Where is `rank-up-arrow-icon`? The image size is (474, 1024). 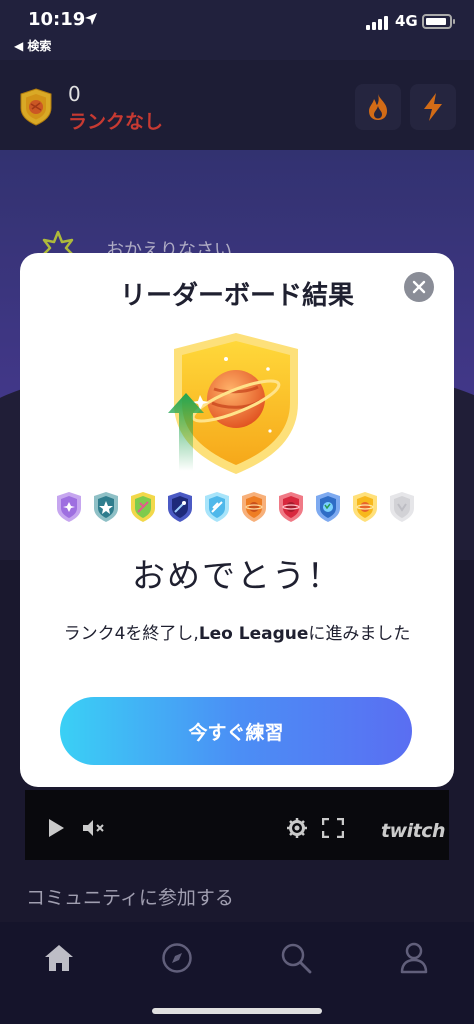 rank-up-arrow-icon is located at coordinates (186, 432).